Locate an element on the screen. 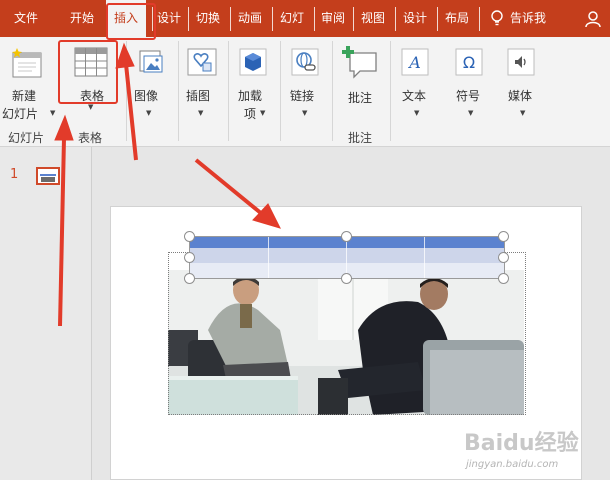  resize-handle-top-middle is located at coordinates (346, 236).